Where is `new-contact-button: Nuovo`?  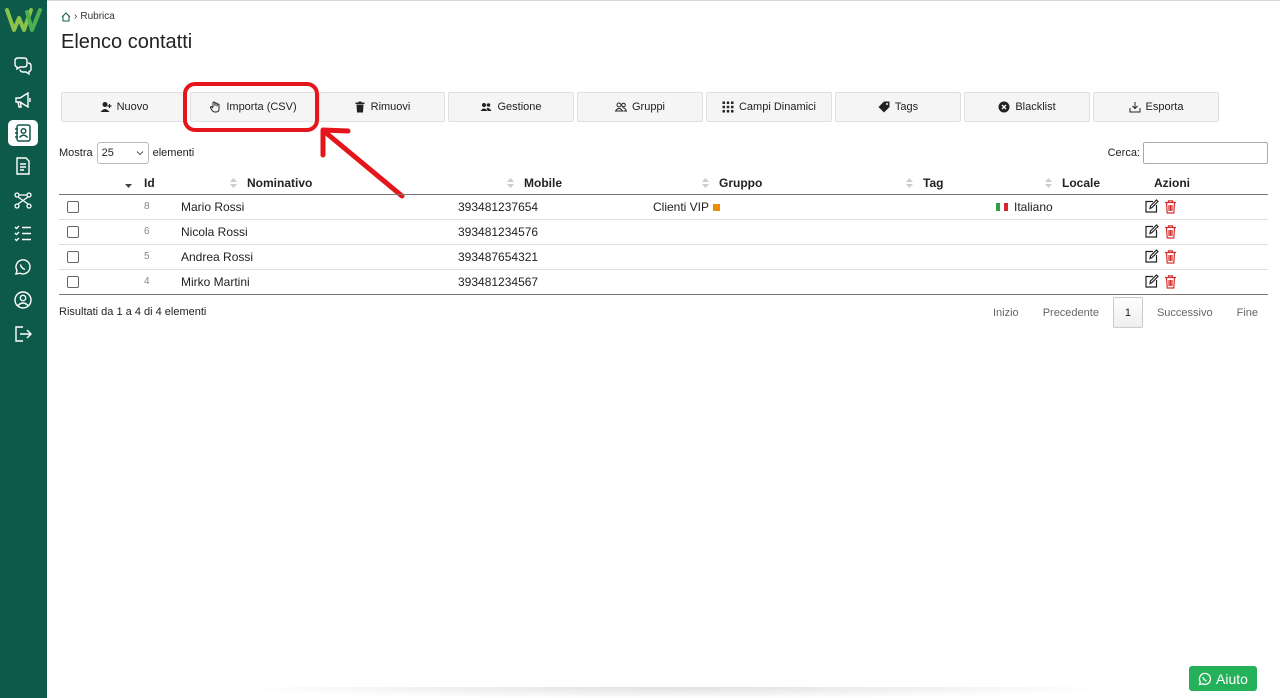
new-contact-button: Nuovo is located at coordinates (124, 107).